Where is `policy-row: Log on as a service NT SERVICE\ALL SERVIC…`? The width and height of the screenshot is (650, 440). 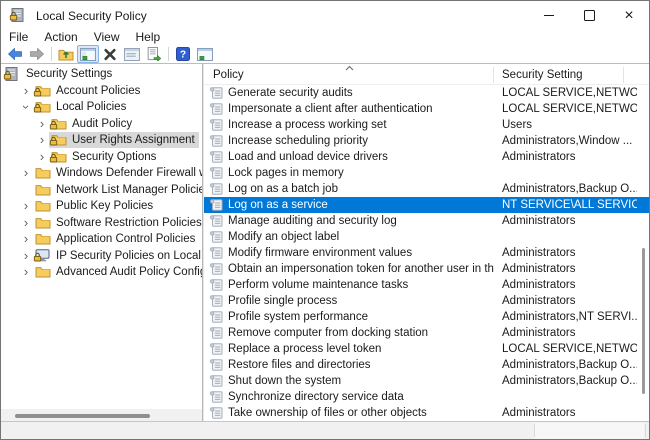
policy-row: Log on as a service NT SERVICE\ALL SERVIC… is located at coordinates (426, 205).